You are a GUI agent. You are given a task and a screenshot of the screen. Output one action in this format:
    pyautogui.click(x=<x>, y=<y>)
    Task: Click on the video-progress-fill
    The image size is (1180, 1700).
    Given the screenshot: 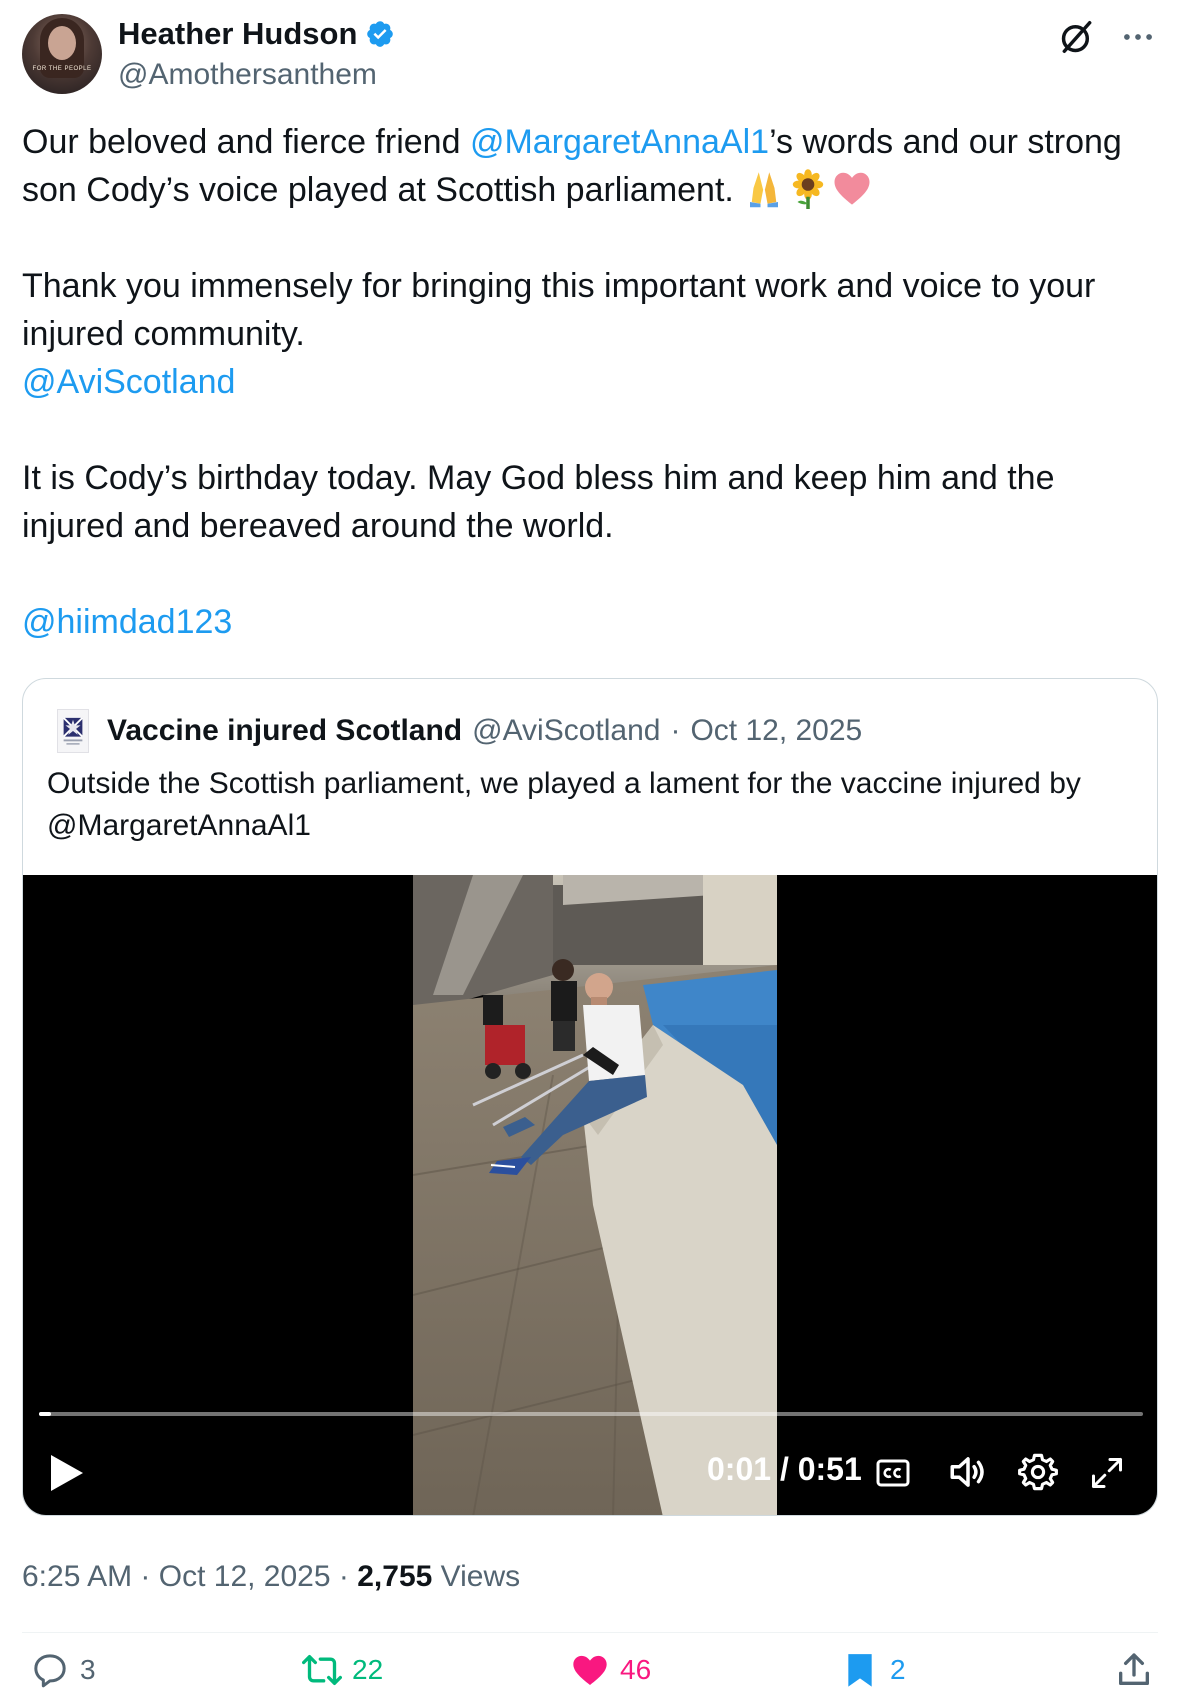 What is the action you would take?
    pyautogui.click(x=45, y=1414)
    